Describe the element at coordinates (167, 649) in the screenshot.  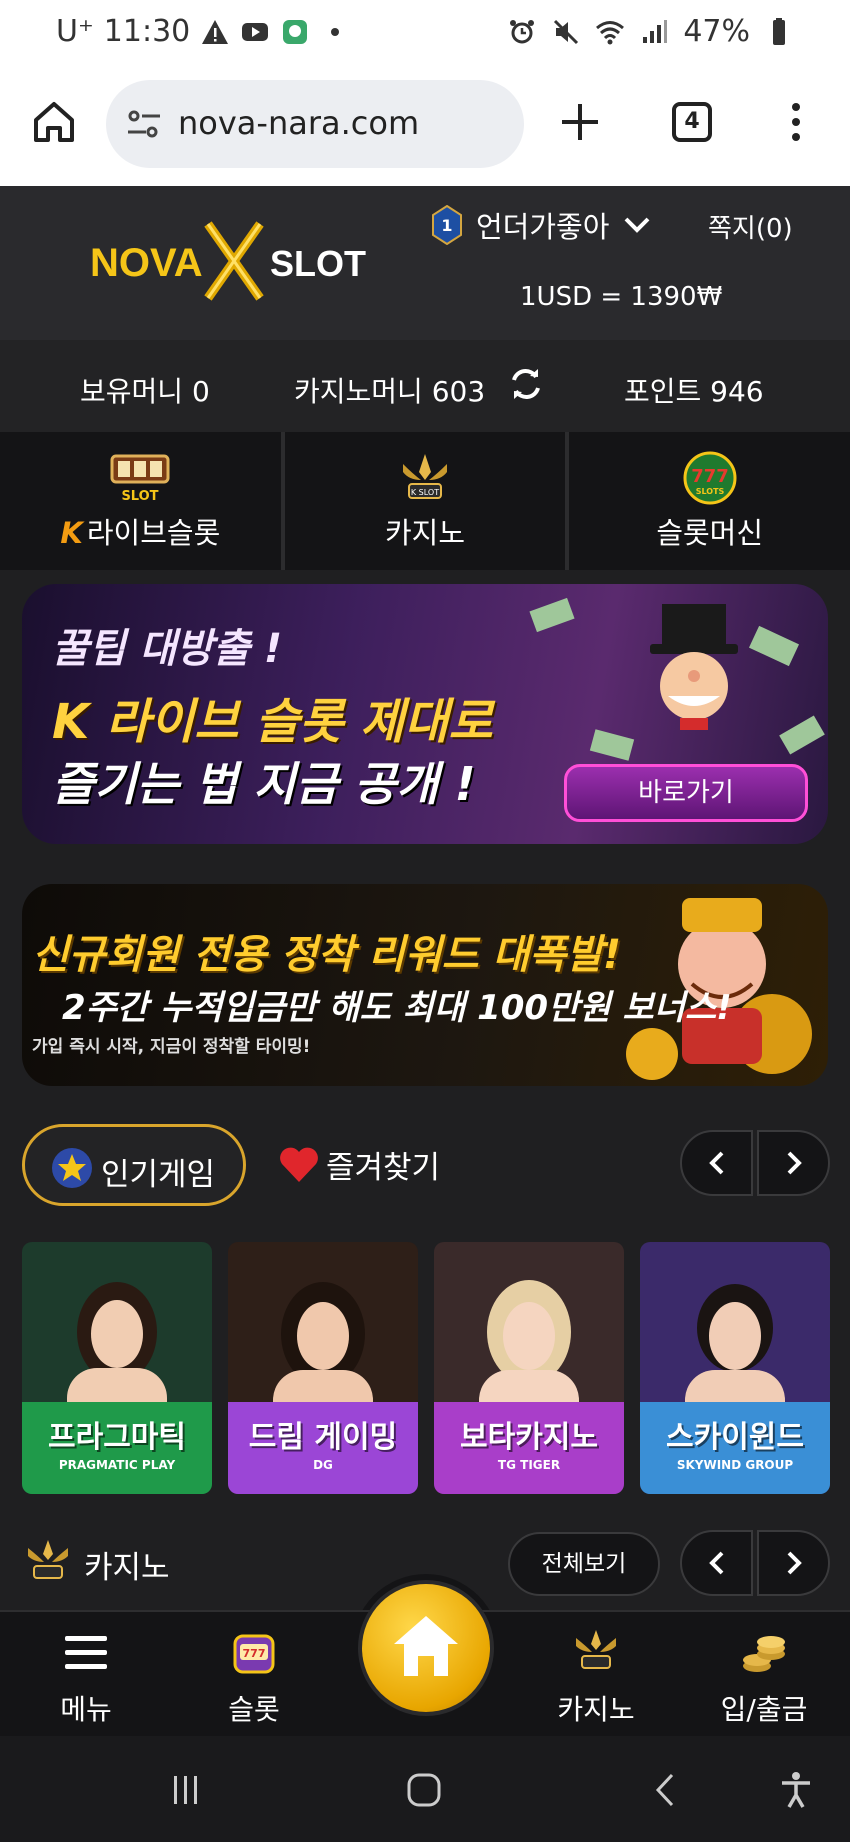
I see `banner-headline-1: 꿀팁 대방출 !` at that location.